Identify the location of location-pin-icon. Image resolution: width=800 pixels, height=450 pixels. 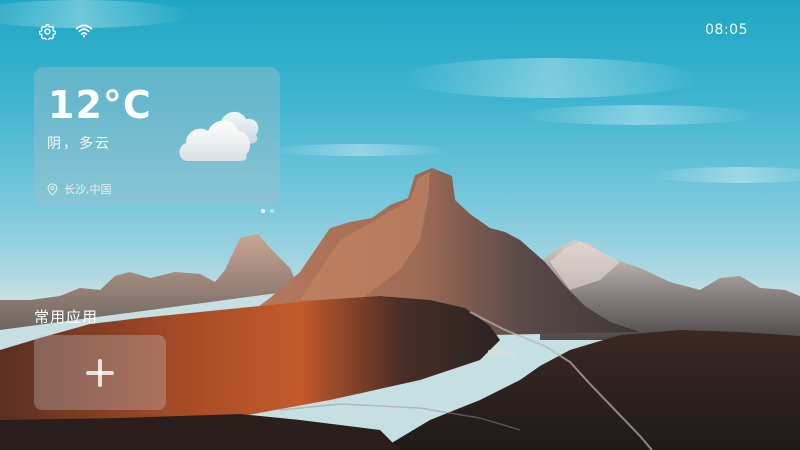
(52, 189).